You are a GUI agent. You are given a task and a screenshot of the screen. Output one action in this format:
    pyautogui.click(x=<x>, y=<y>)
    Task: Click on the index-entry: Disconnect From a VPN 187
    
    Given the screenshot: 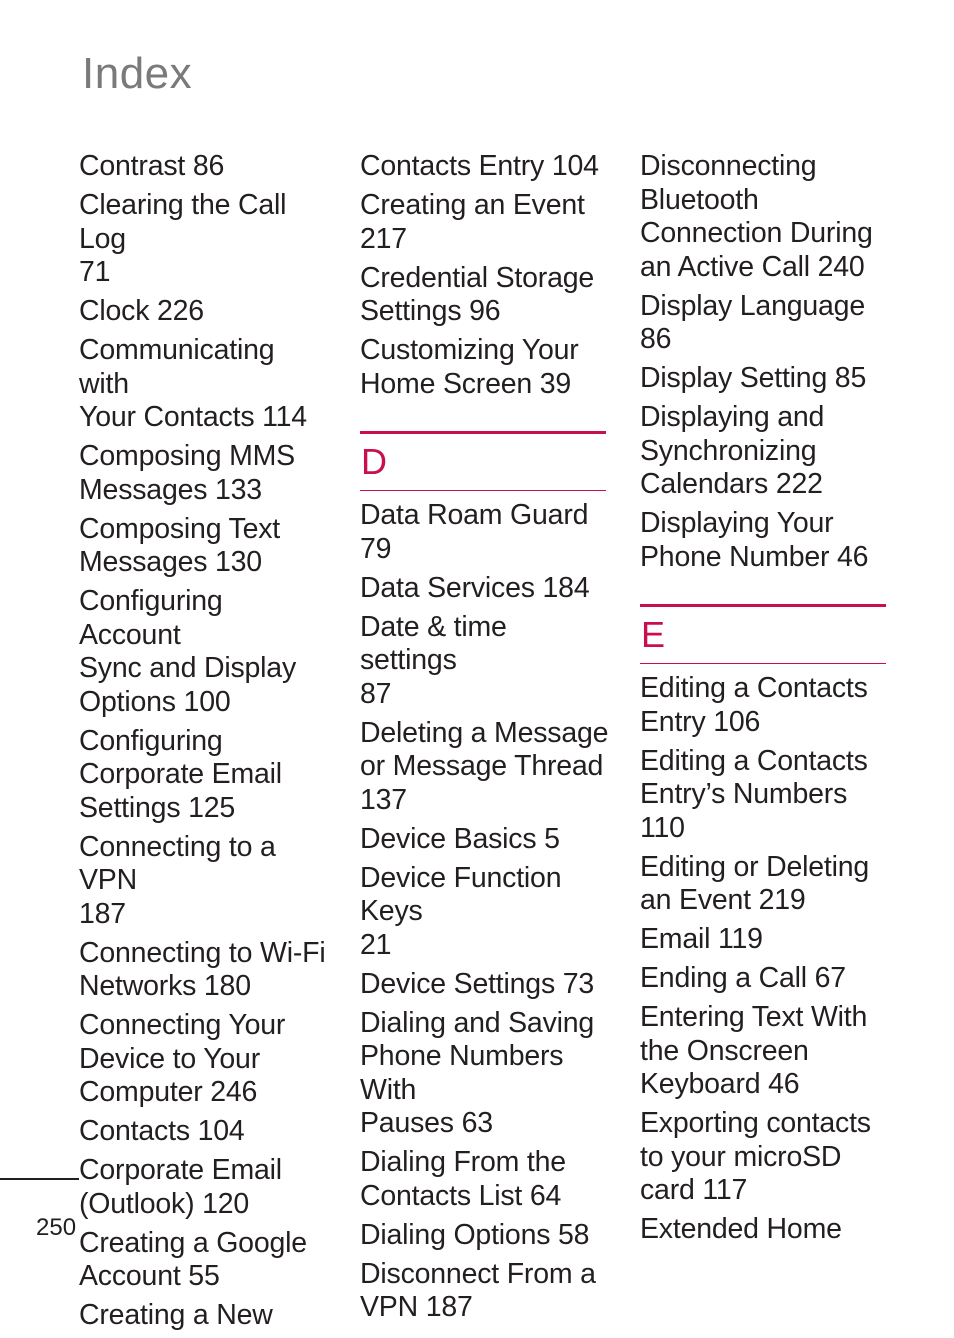 What is the action you would take?
    pyautogui.click(x=478, y=1290)
    